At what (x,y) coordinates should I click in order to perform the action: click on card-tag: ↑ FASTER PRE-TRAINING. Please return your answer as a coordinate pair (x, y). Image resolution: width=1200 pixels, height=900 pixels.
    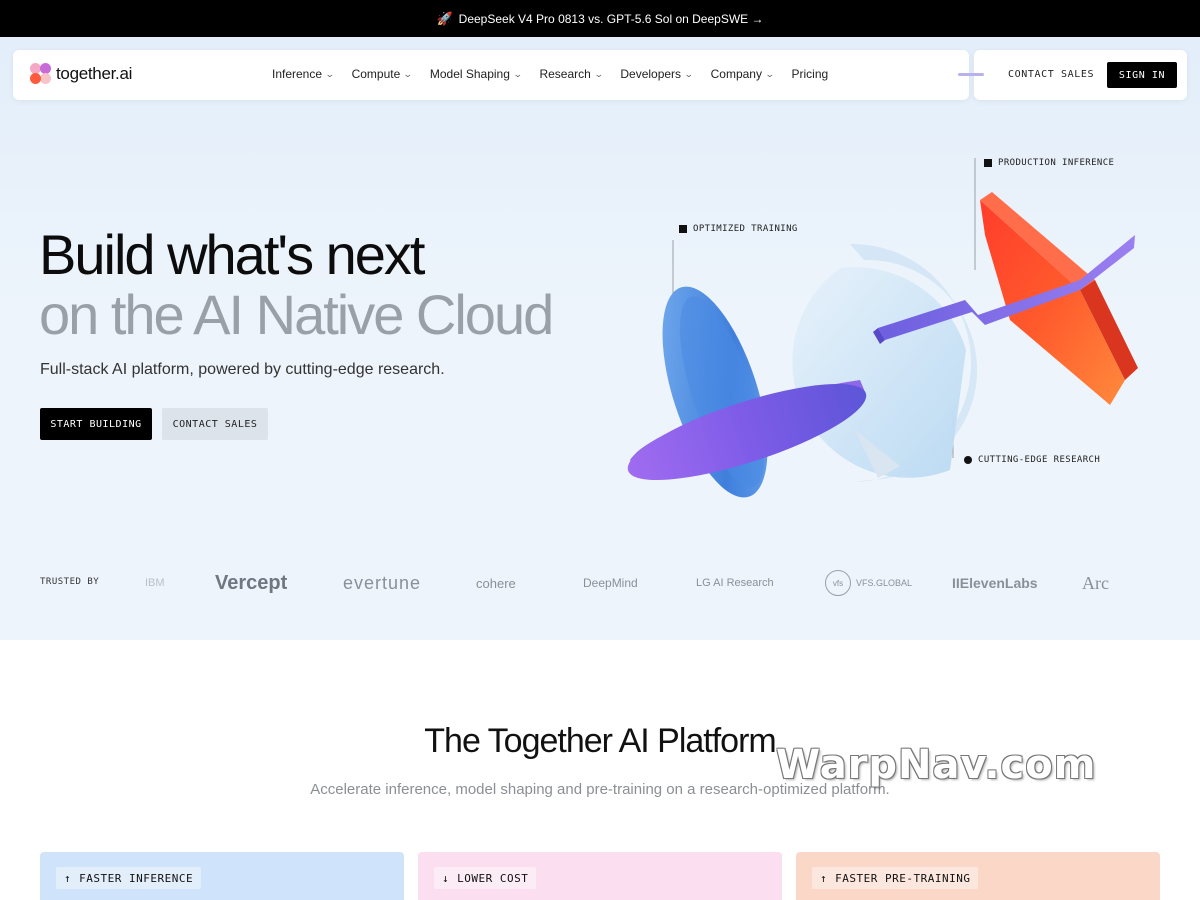
    Looking at the image, I should click on (895, 878).